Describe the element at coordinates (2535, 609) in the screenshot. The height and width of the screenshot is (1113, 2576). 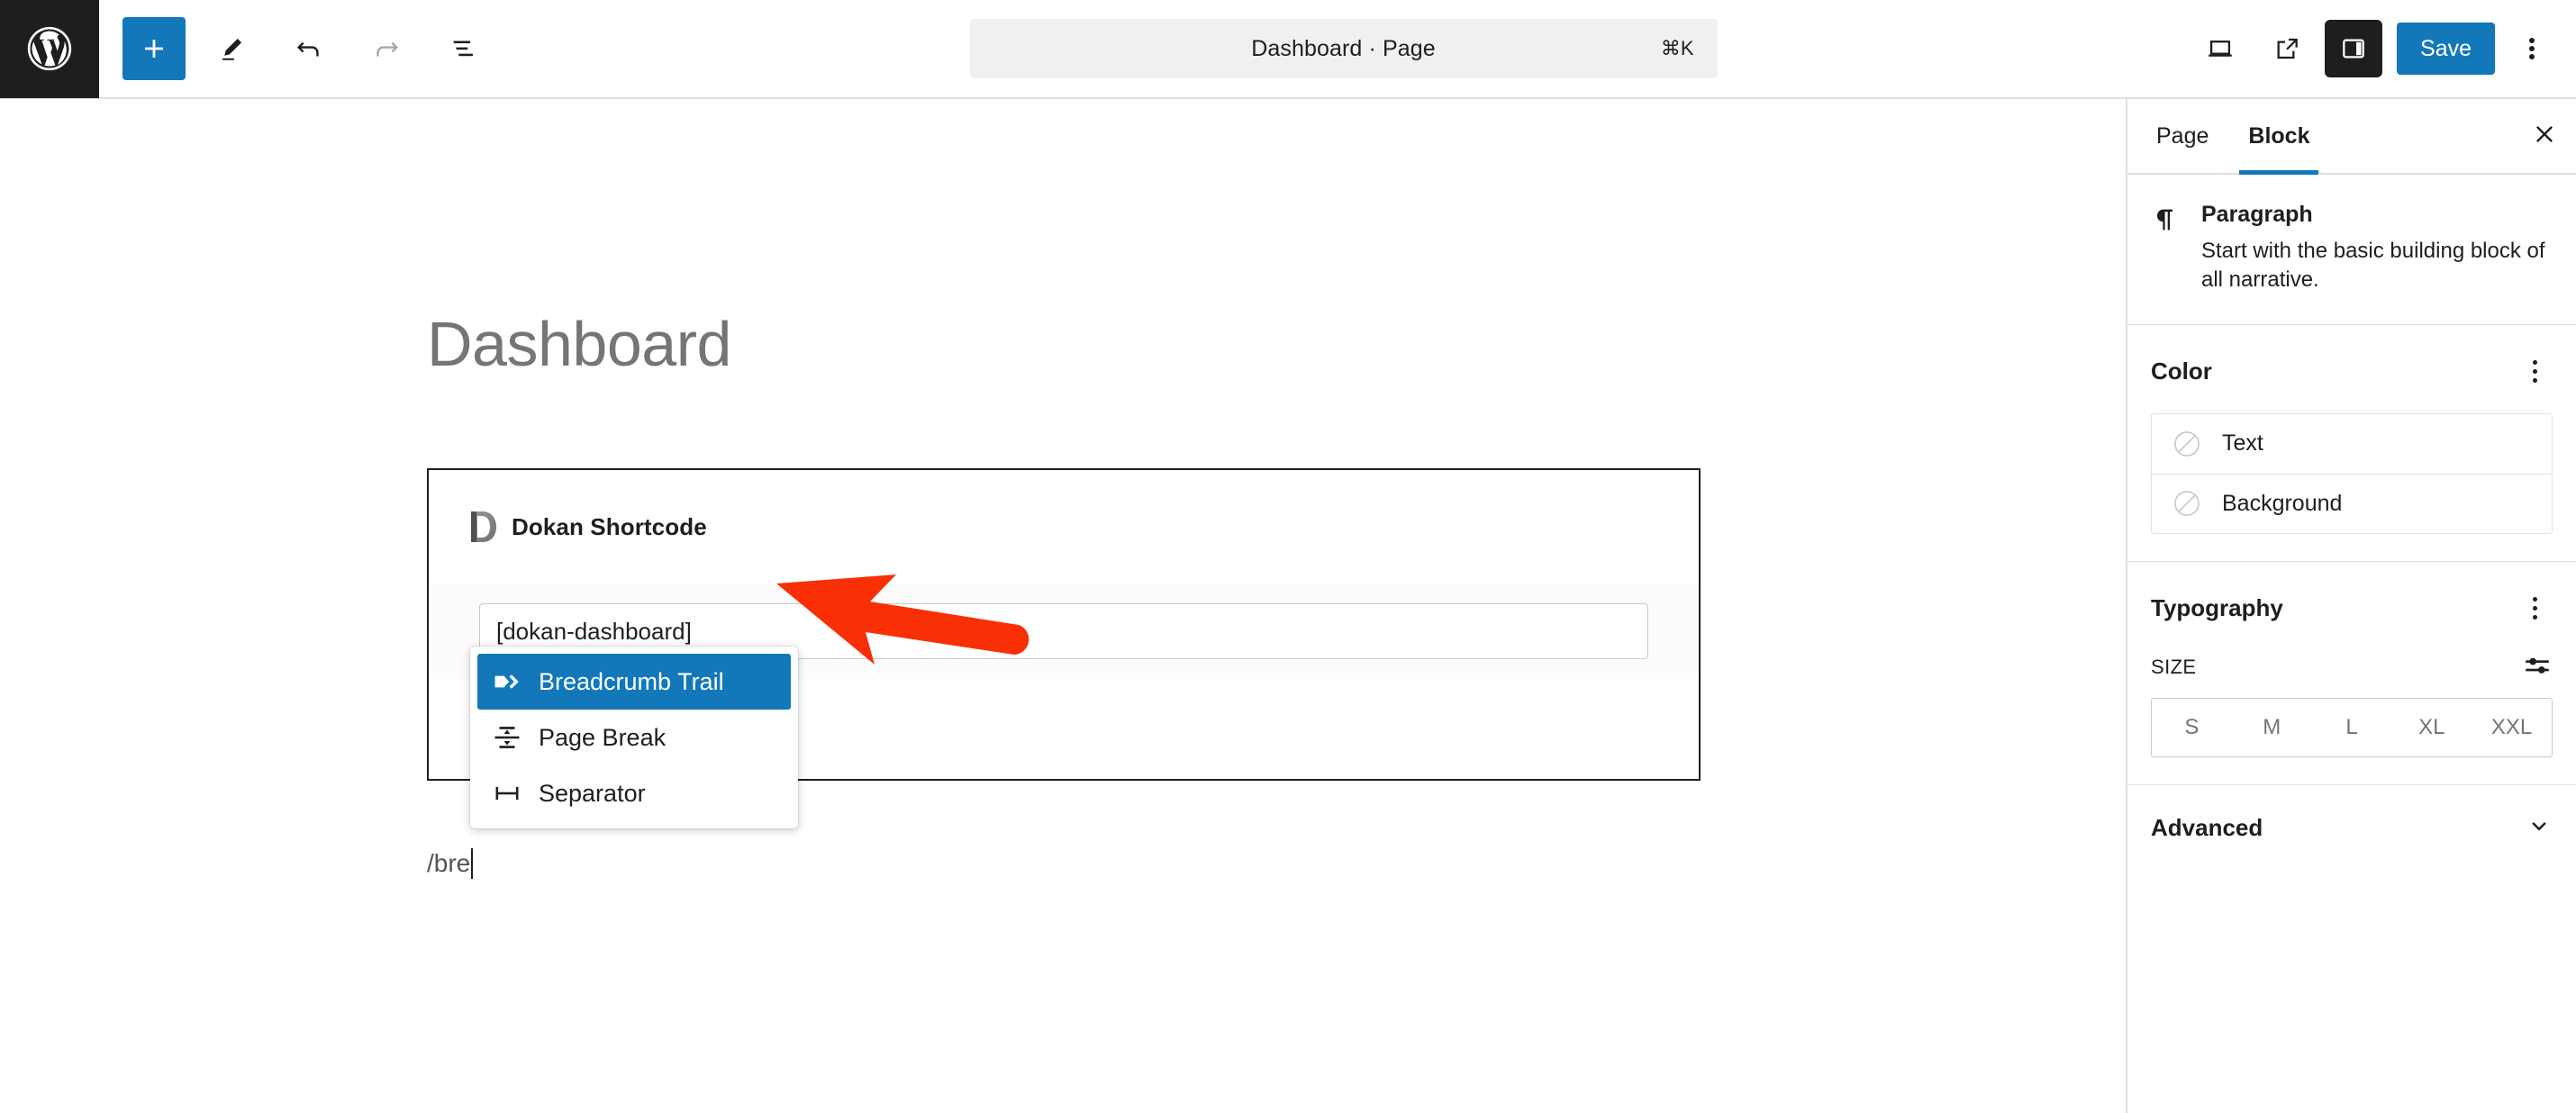
I see `typography-options-button` at that location.